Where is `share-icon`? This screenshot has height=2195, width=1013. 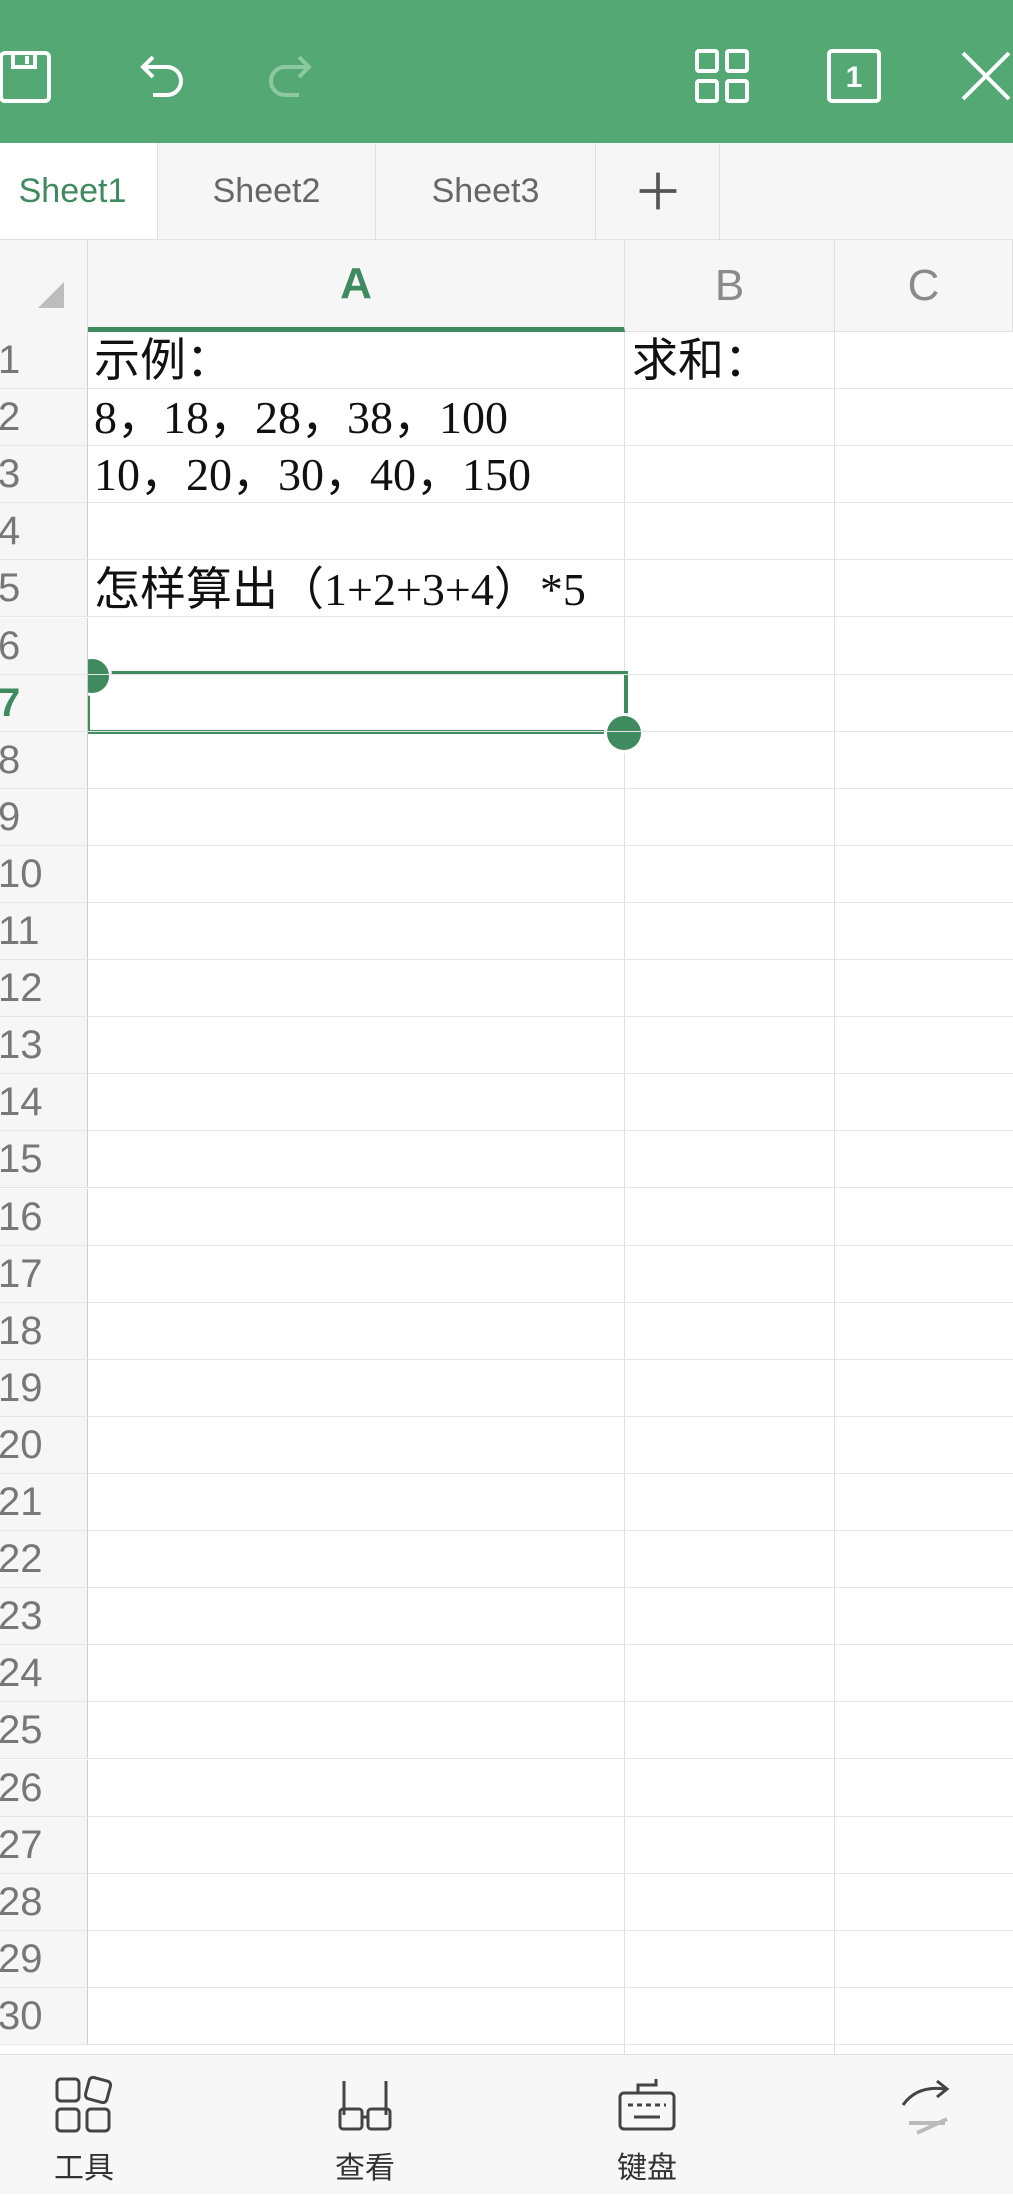 share-icon is located at coordinates (925, 2107).